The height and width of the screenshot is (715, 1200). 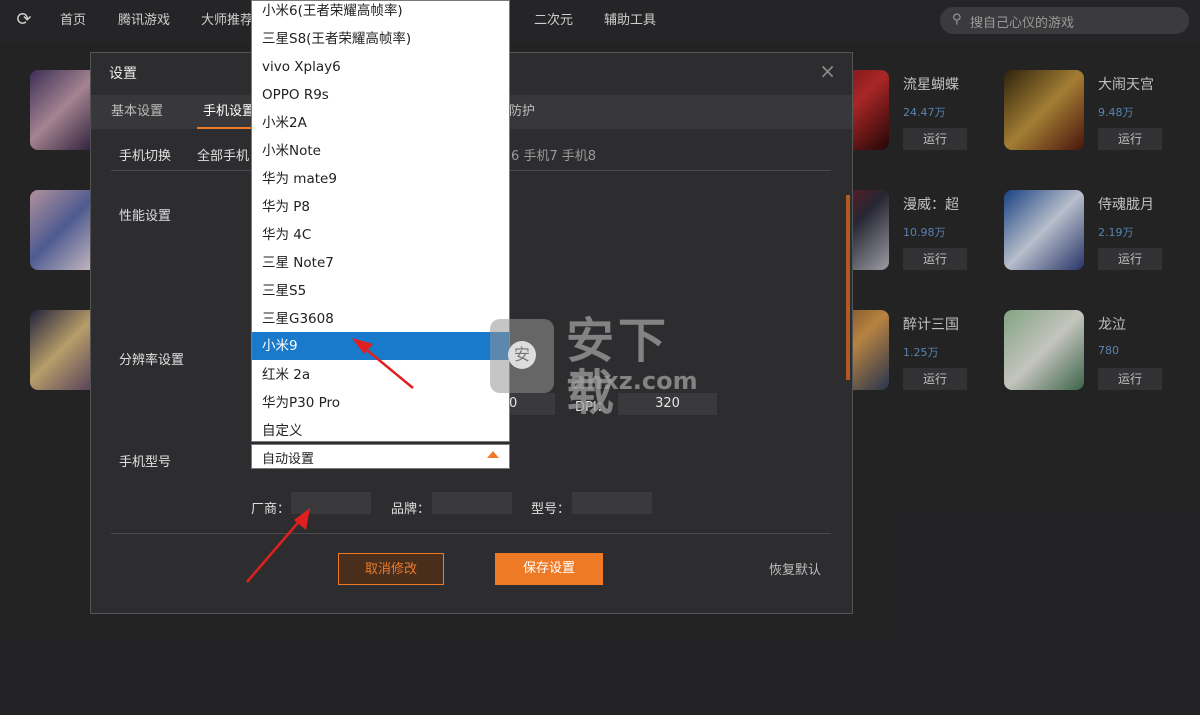 I want to click on arrow-to-vendor-field, so click(x=278, y=545).